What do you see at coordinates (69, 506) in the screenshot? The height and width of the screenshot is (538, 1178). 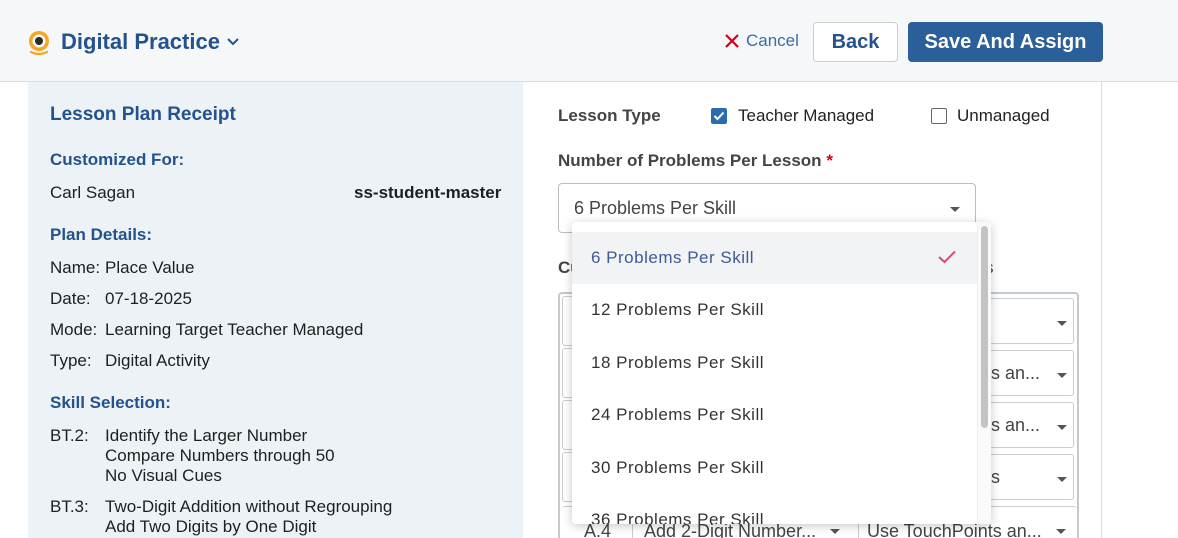 I see `skill-code: BT.3:` at bounding box center [69, 506].